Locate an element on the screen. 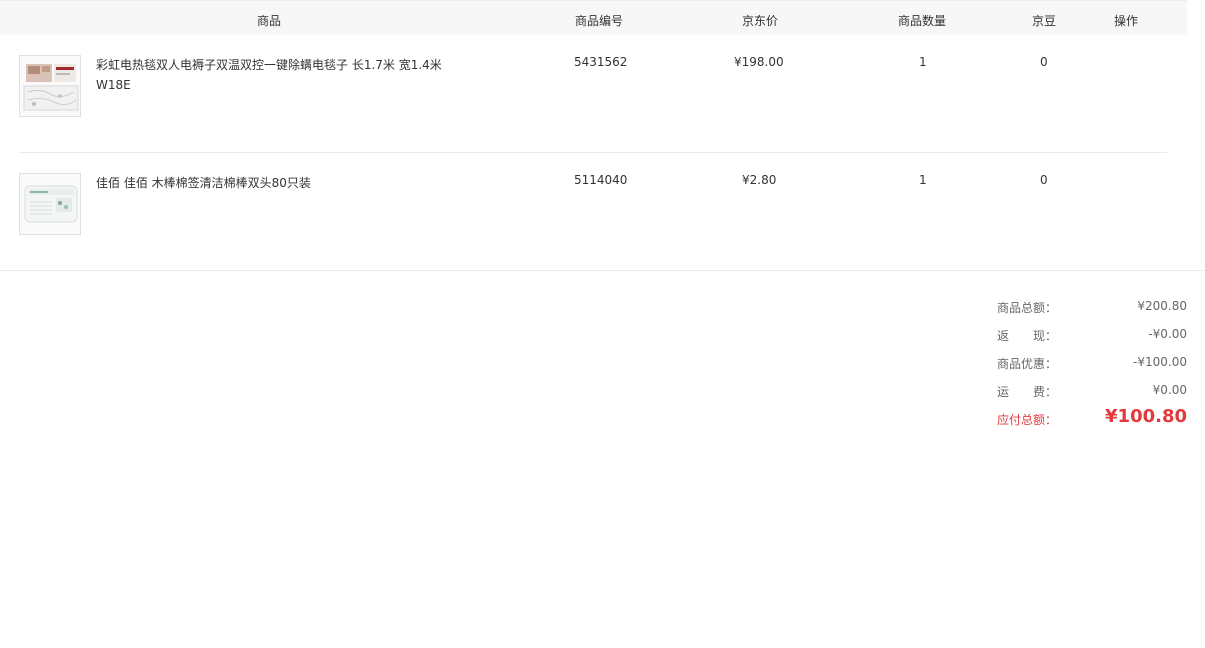  electric-blanket-product-image is located at coordinates (50, 86).